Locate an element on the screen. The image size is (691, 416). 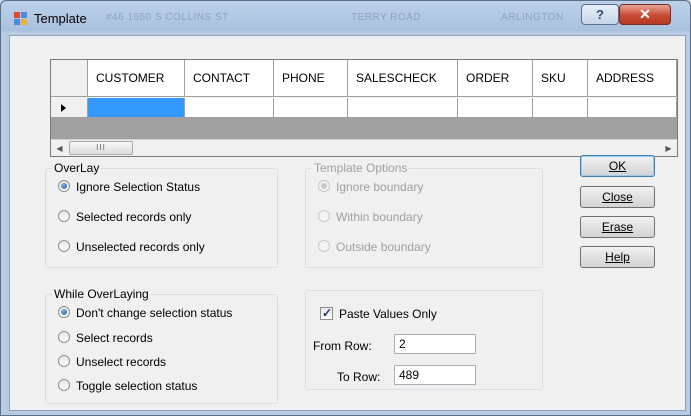
column-header: ORDER is located at coordinates (495, 78).